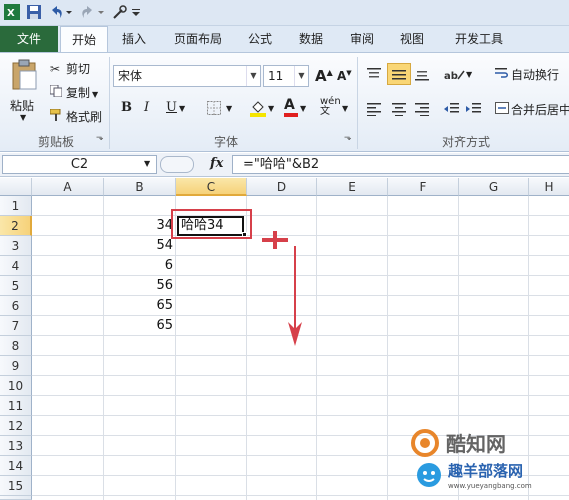  What do you see at coordinates (276, 76) in the screenshot?
I see `font-size-value: 11` at bounding box center [276, 76].